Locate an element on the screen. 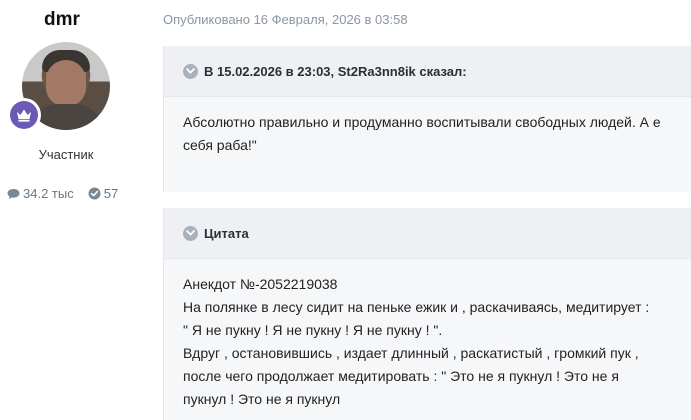 This screenshot has width=691, height=420. reputation-stat: 34.2 тыс is located at coordinates (40, 193).